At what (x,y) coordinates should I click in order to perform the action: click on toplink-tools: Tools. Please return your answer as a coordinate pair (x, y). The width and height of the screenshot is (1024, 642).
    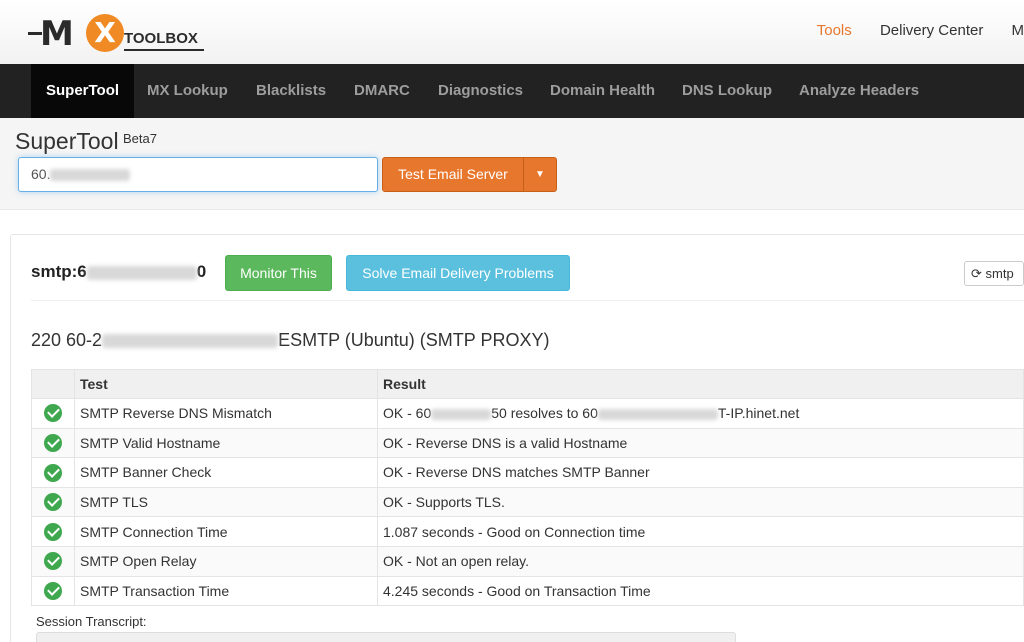
    Looking at the image, I should click on (834, 30).